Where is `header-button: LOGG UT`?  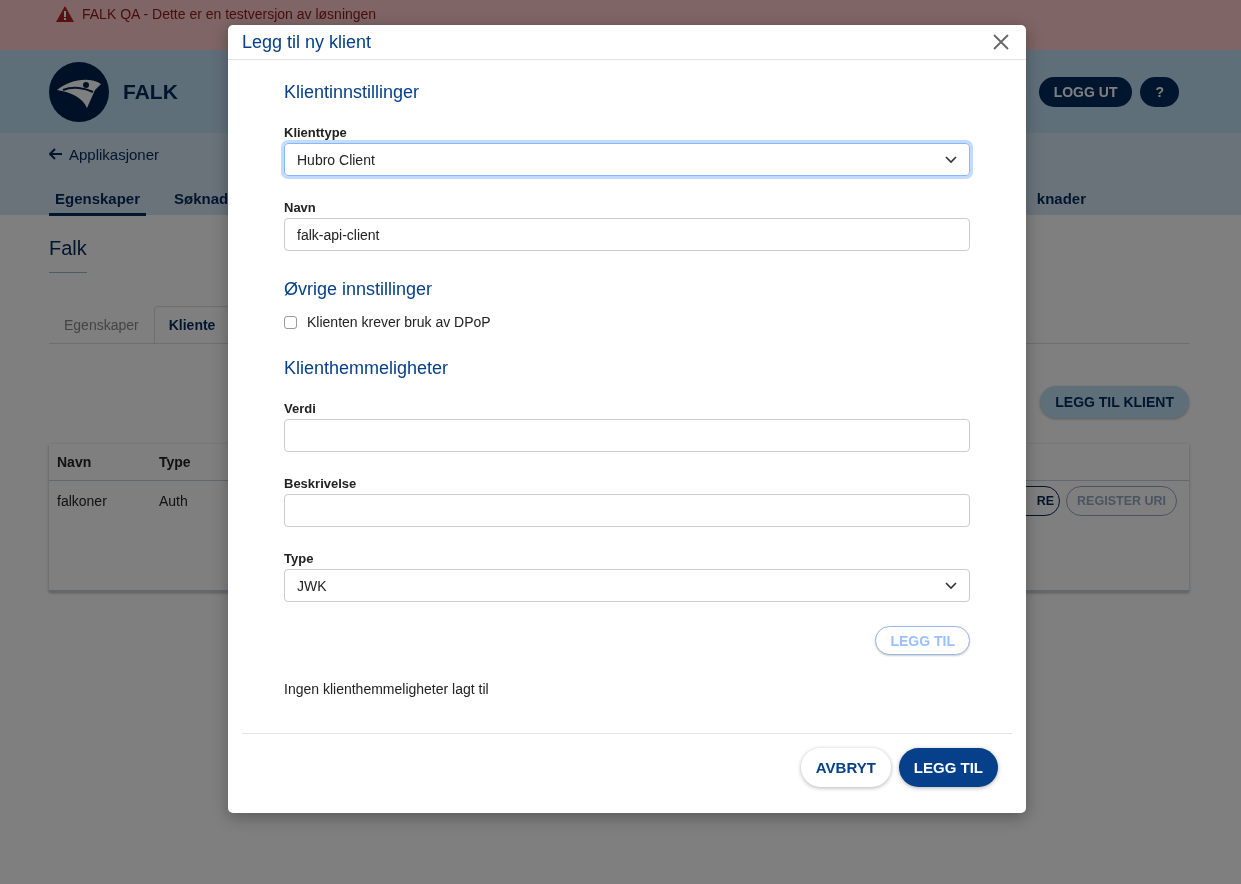 header-button: LOGG UT is located at coordinates (1085, 91).